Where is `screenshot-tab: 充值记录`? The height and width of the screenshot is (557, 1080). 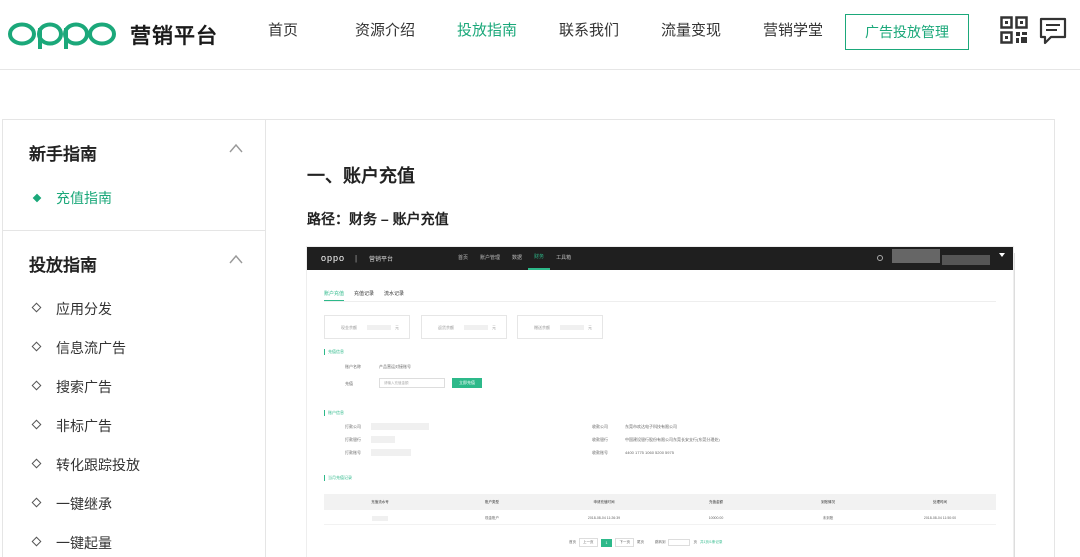
screenshot-tab: 充值记录 is located at coordinates (364, 294).